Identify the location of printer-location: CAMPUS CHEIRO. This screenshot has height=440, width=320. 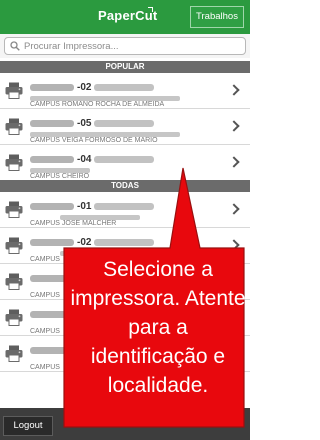
(60, 172).